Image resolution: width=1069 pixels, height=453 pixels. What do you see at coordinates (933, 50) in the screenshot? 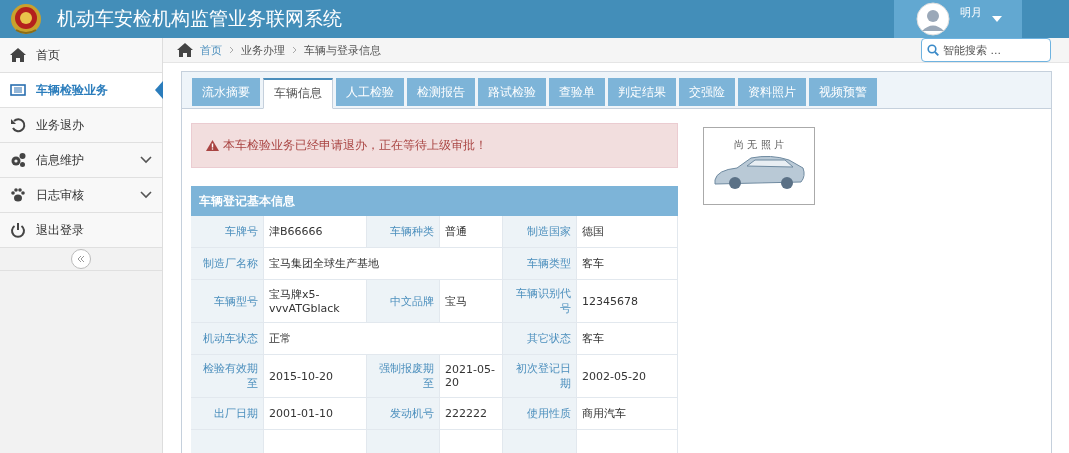
I see `search-icon` at bounding box center [933, 50].